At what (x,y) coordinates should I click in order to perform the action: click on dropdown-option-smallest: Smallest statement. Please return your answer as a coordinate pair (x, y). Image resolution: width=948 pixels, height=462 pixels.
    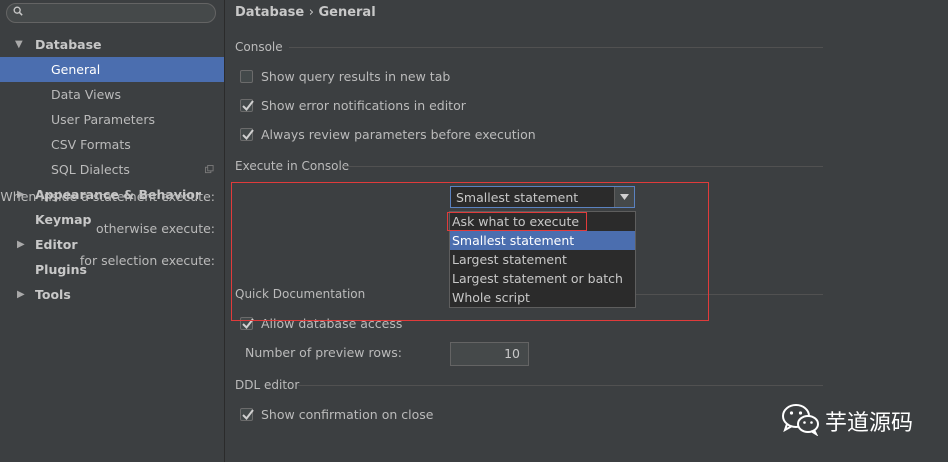
    Looking at the image, I should click on (542, 240).